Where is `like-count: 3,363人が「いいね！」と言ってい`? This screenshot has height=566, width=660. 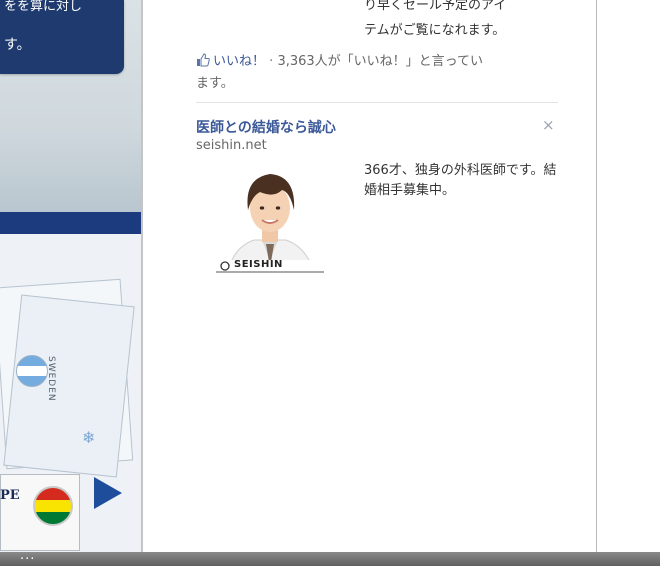
like-count: 3,363人が「いいね！」と言ってい is located at coordinates (380, 61).